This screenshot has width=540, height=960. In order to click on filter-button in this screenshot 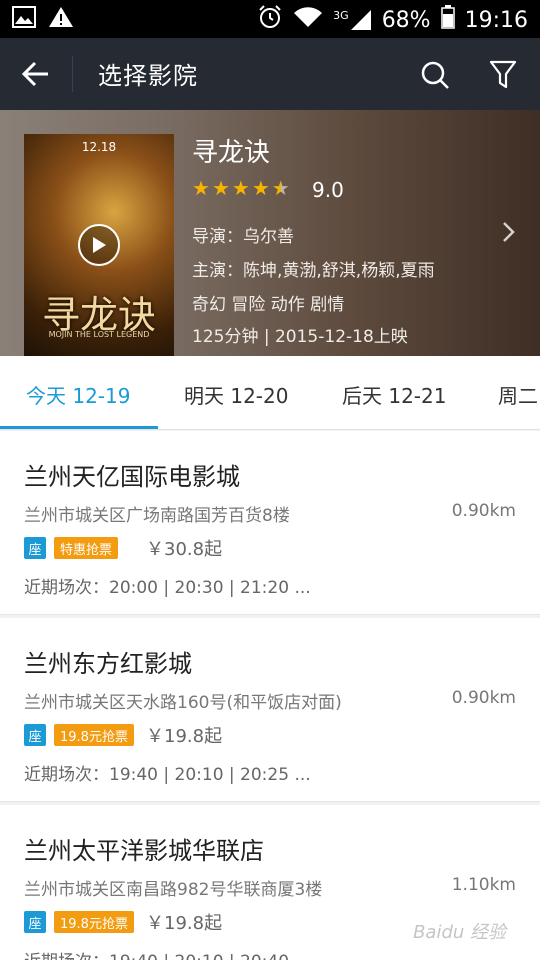, I will do `click(503, 75)`.